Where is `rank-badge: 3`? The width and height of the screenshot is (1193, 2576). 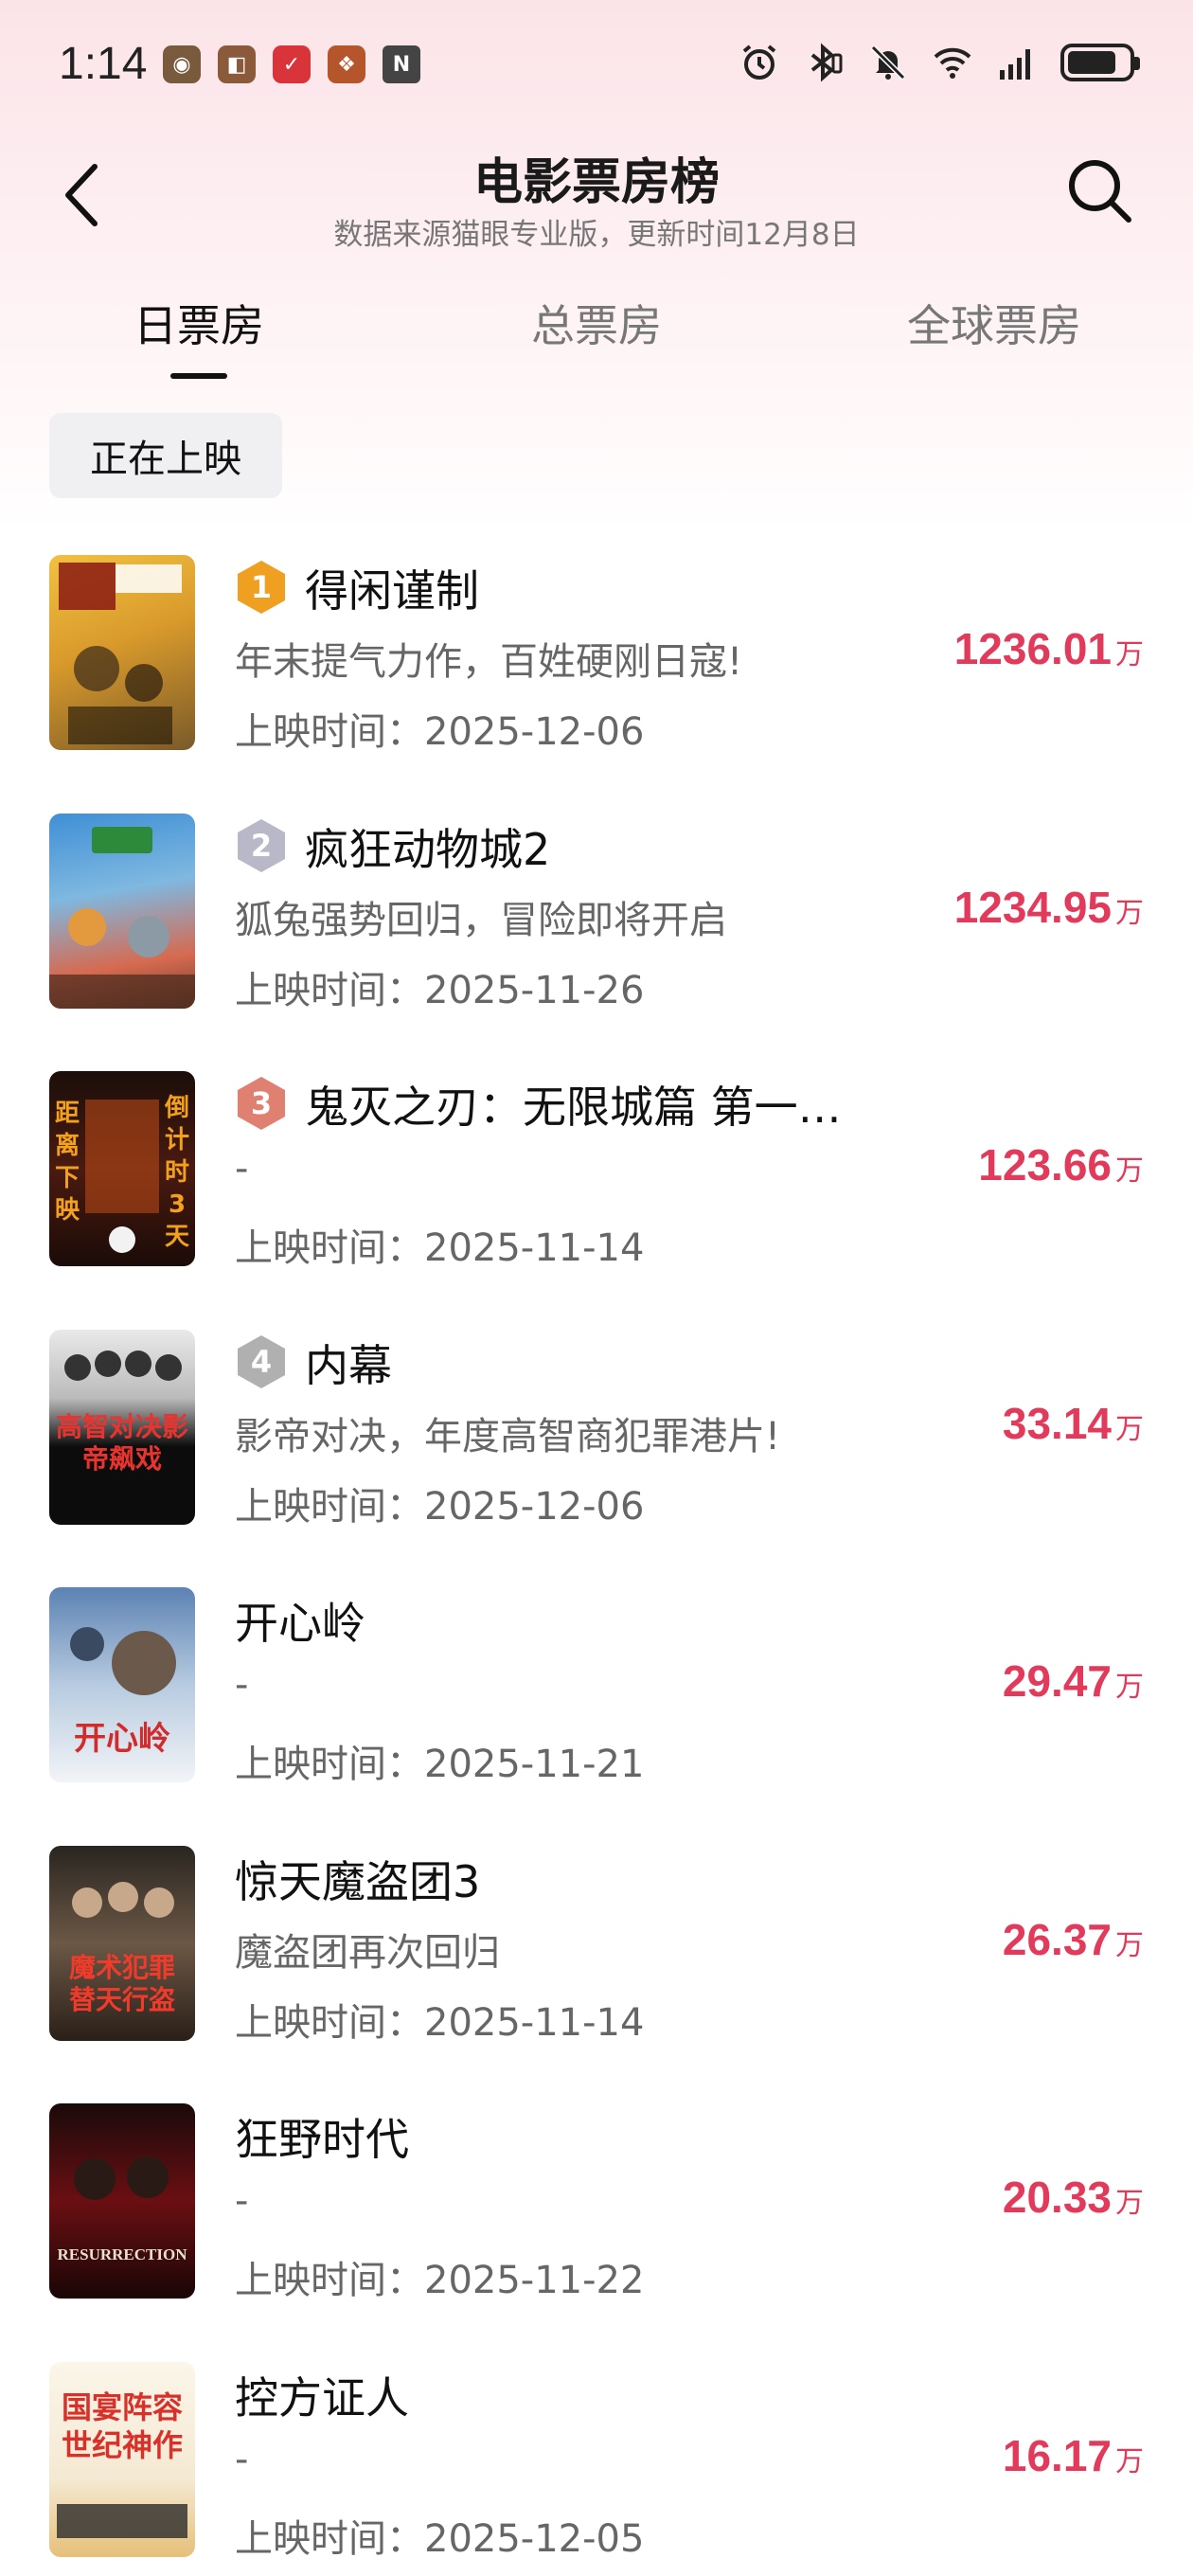
rank-badge: 3 is located at coordinates (261, 1103).